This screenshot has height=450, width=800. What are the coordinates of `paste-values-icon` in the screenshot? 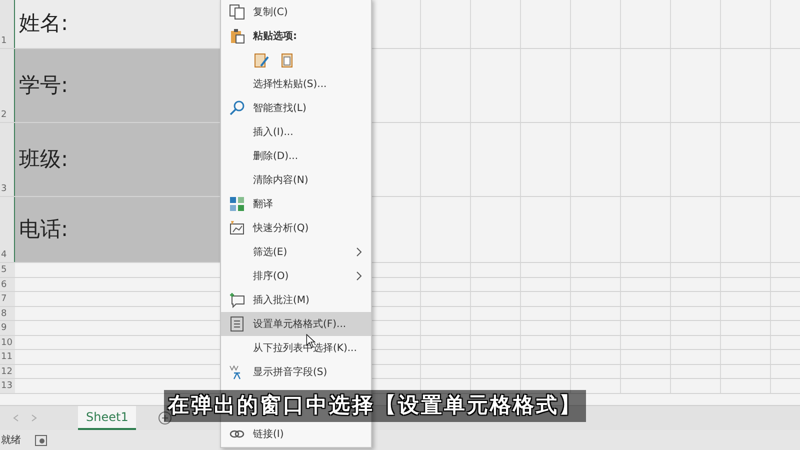 It's located at (287, 60).